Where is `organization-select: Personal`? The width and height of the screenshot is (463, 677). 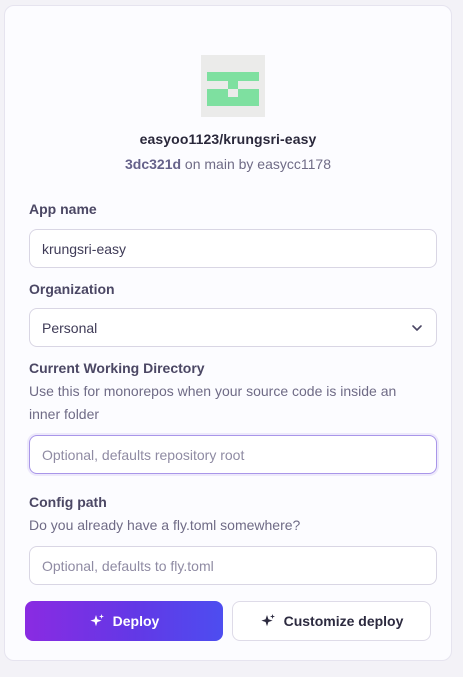 organization-select: Personal is located at coordinates (233, 327).